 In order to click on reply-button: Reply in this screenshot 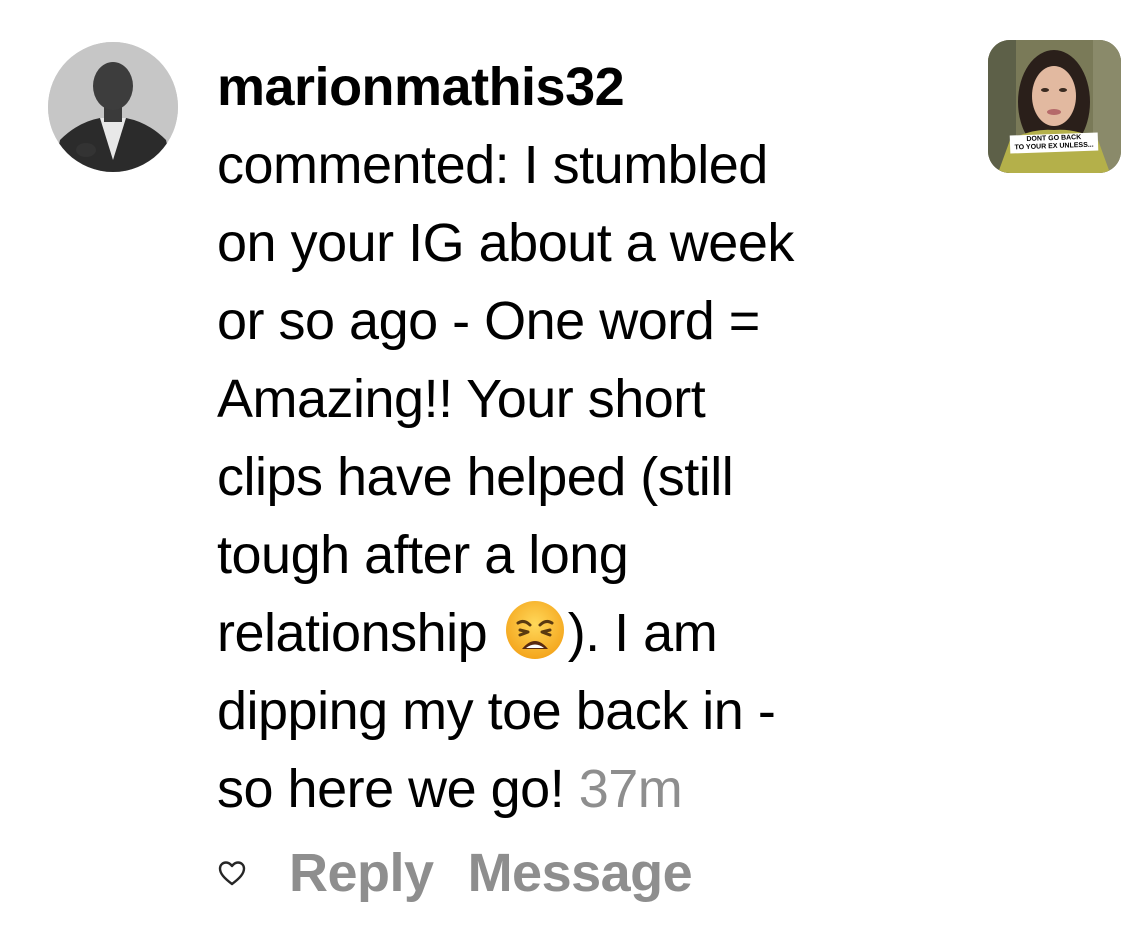, I will do `click(361, 873)`.